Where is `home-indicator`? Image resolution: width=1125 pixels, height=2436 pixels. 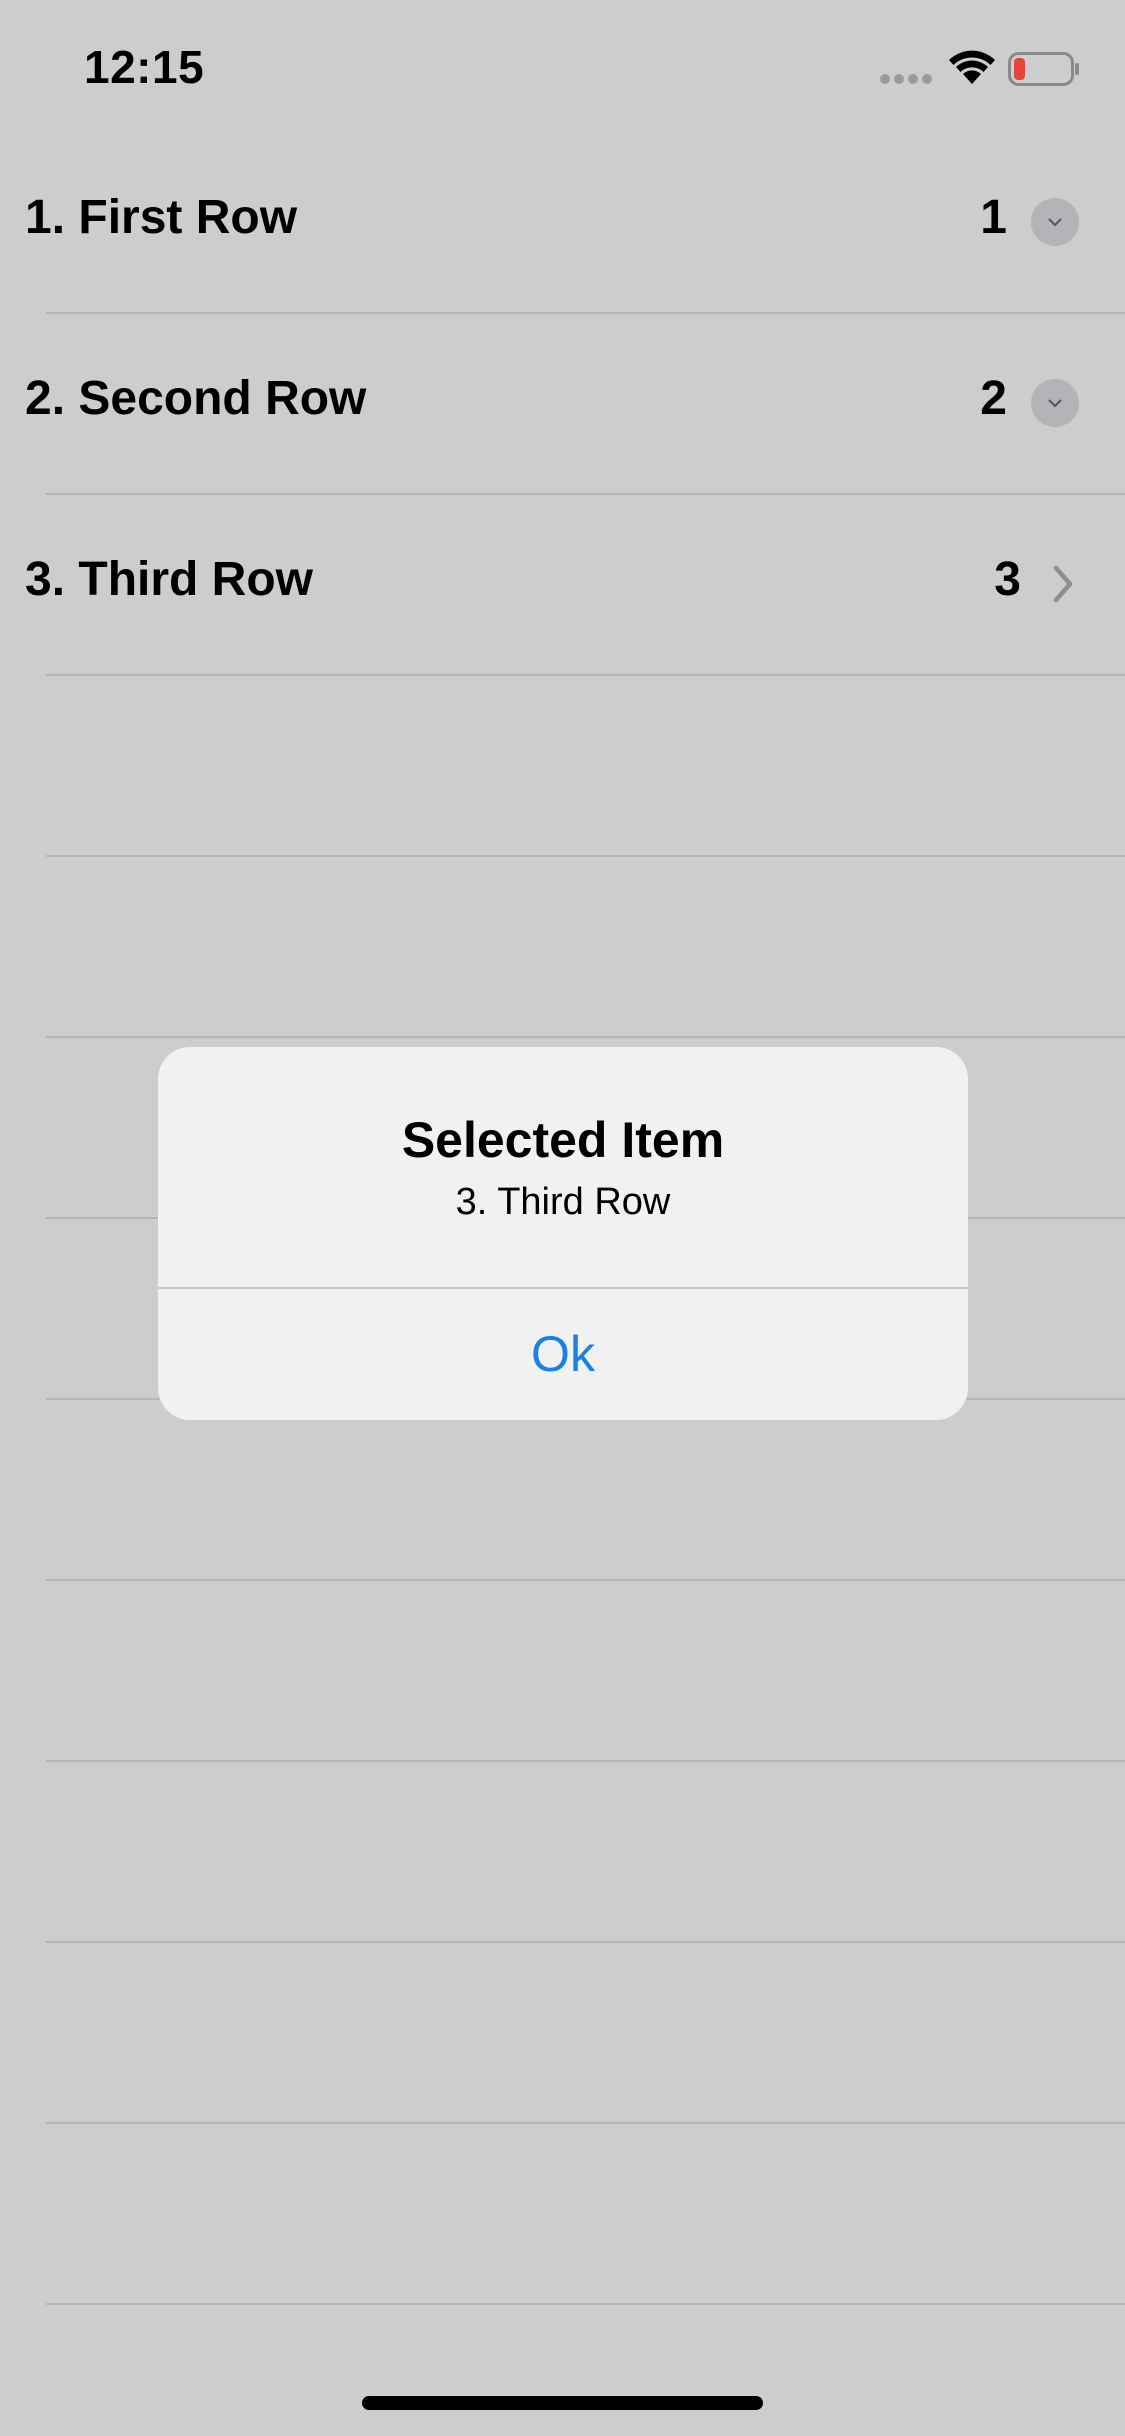
home-indicator is located at coordinates (562, 2403).